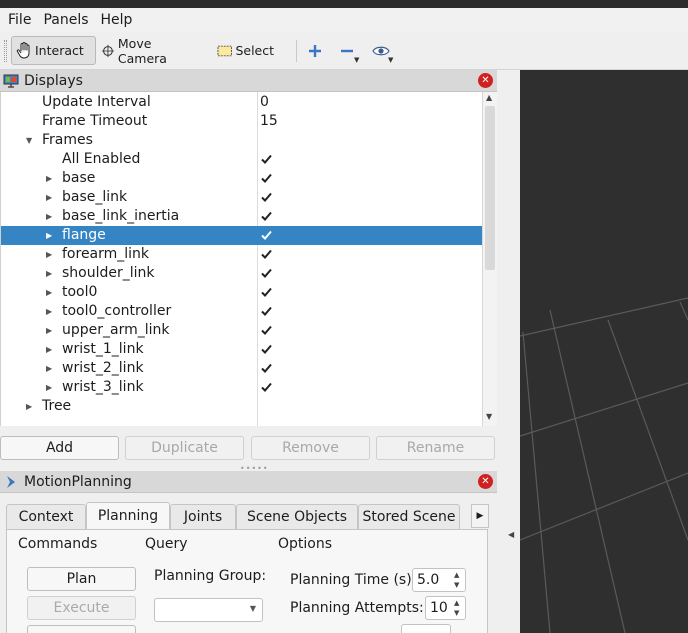  Describe the element at coordinates (46, 516) in the screenshot. I see `tab-context: Context` at that location.